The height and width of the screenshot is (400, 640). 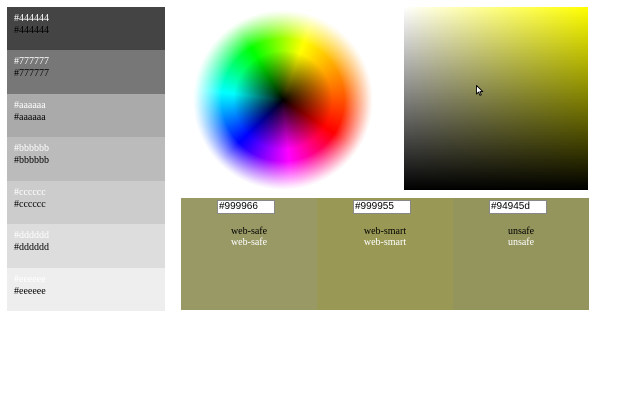 What do you see at coordinates (31, 62) in the screenshot?
I see `swatch-label-light: #777777` at bounding box center [31, 62].